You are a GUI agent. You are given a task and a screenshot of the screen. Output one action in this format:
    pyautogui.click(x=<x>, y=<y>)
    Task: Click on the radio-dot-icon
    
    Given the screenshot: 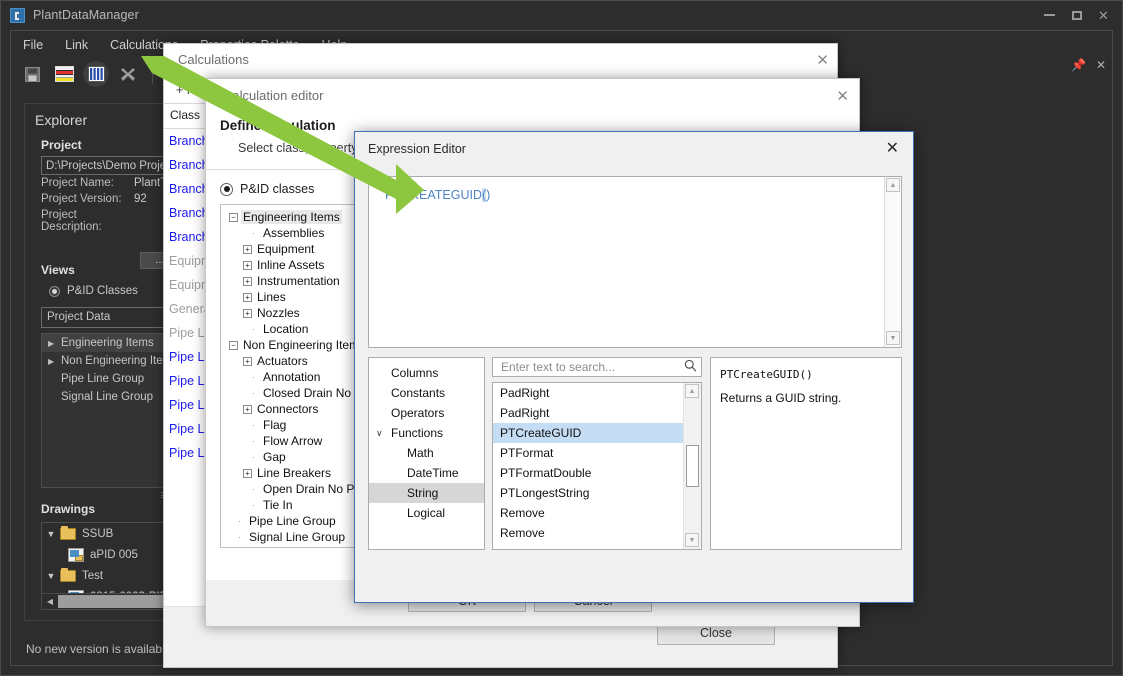 What is the action you would take?
    pyautogui.click(x=226, y=189)
    